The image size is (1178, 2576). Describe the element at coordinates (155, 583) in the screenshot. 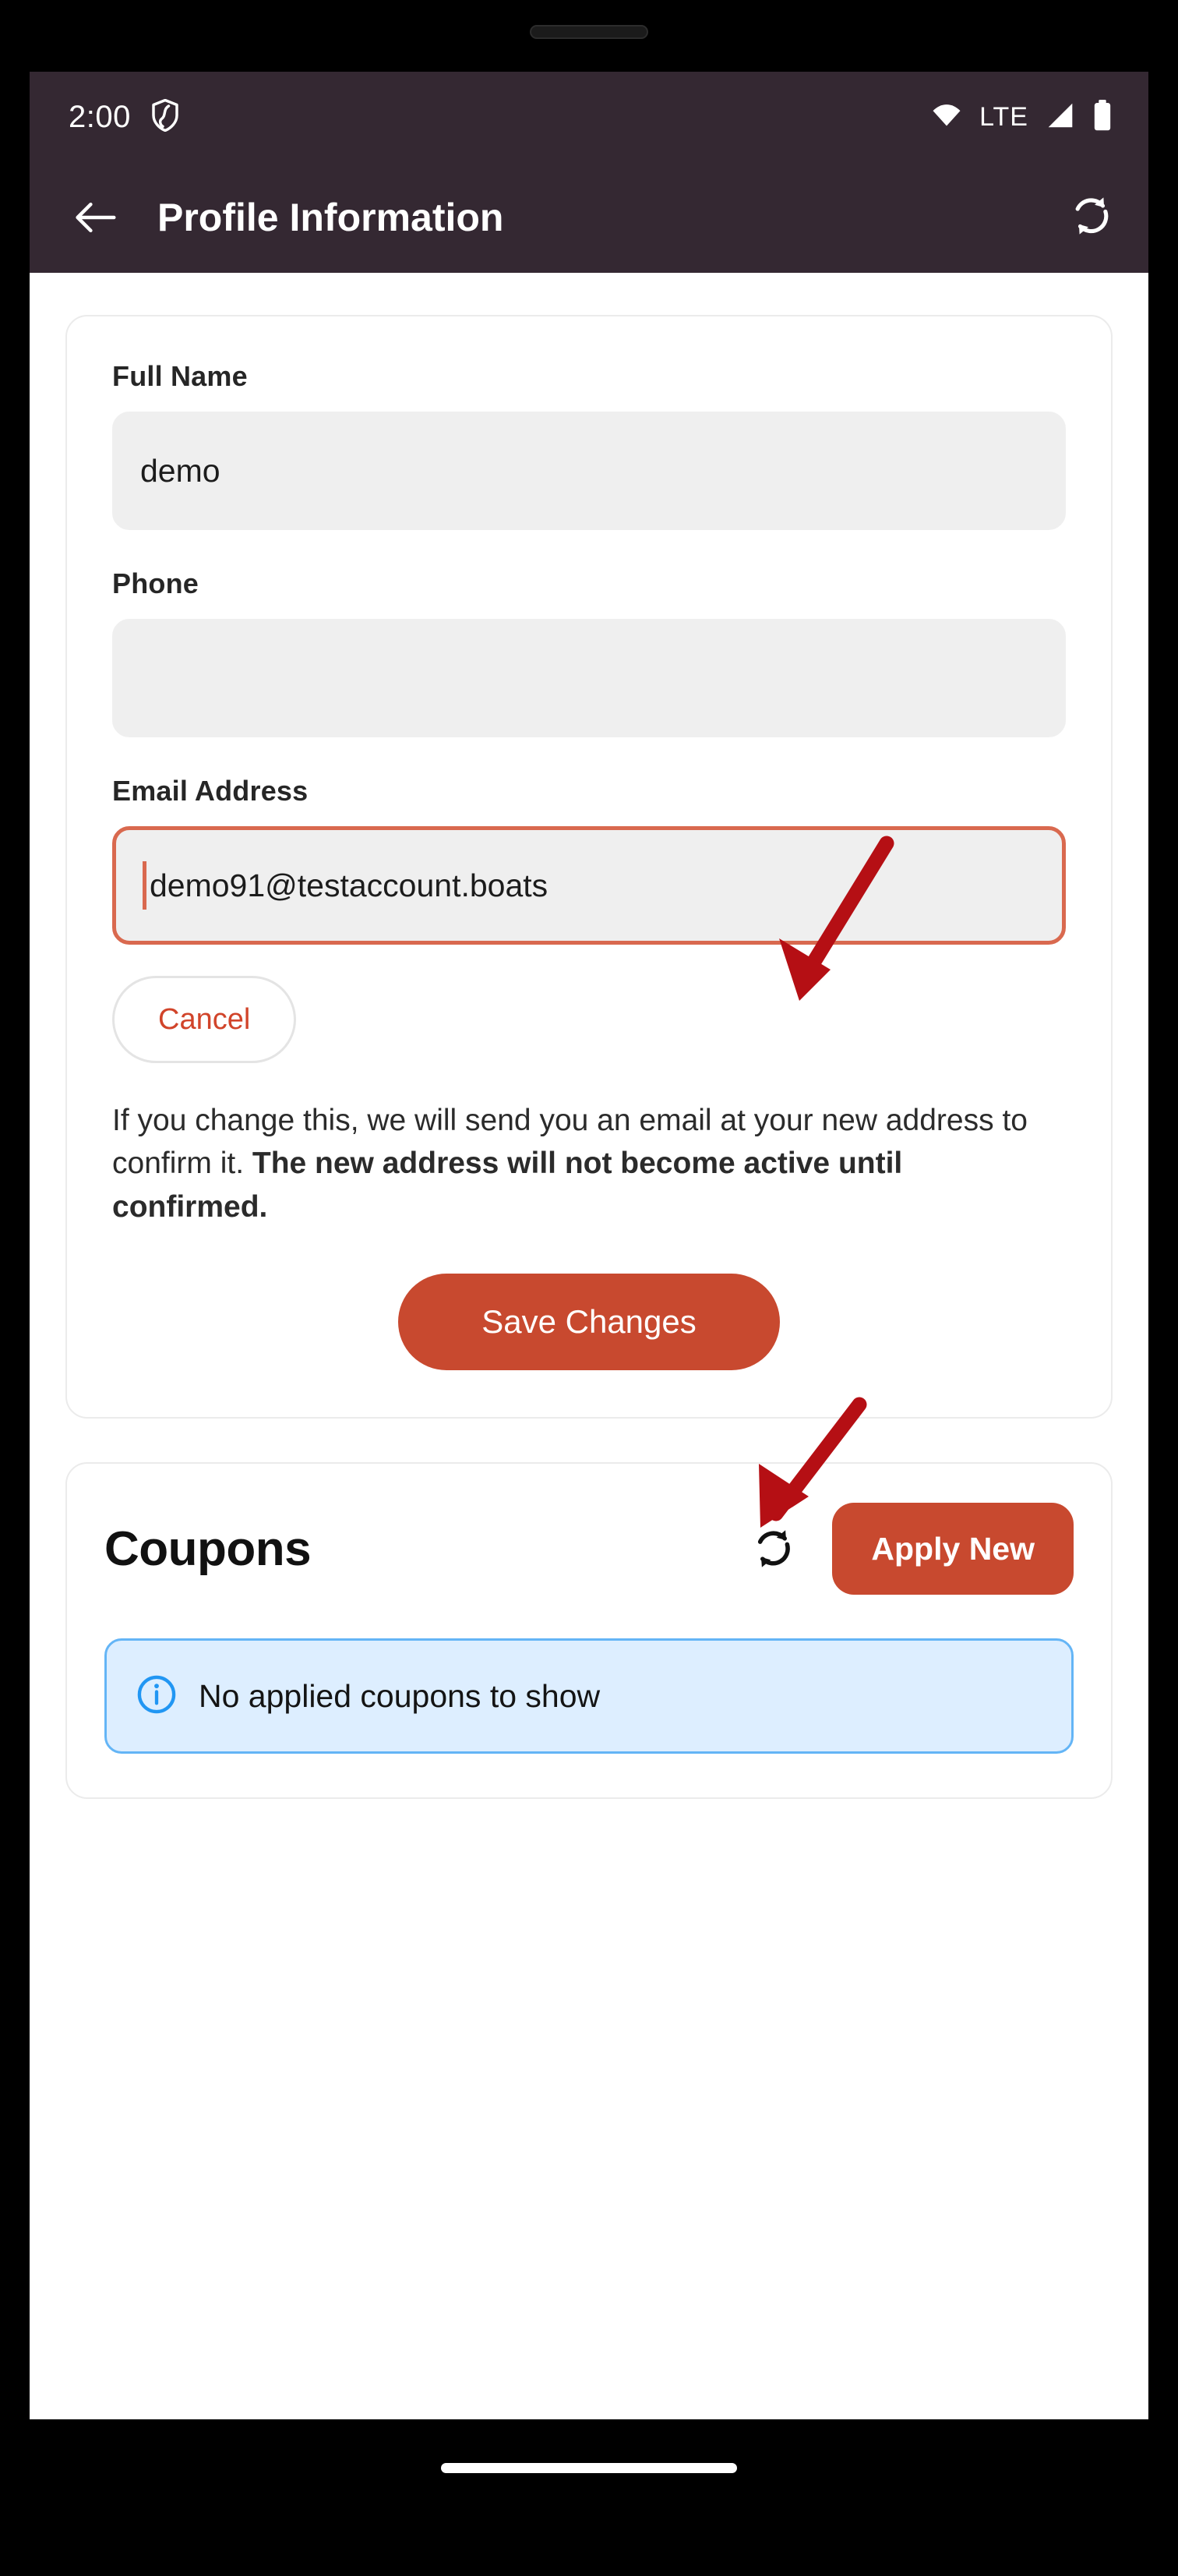

I see `phone-label: Phone` at that location.